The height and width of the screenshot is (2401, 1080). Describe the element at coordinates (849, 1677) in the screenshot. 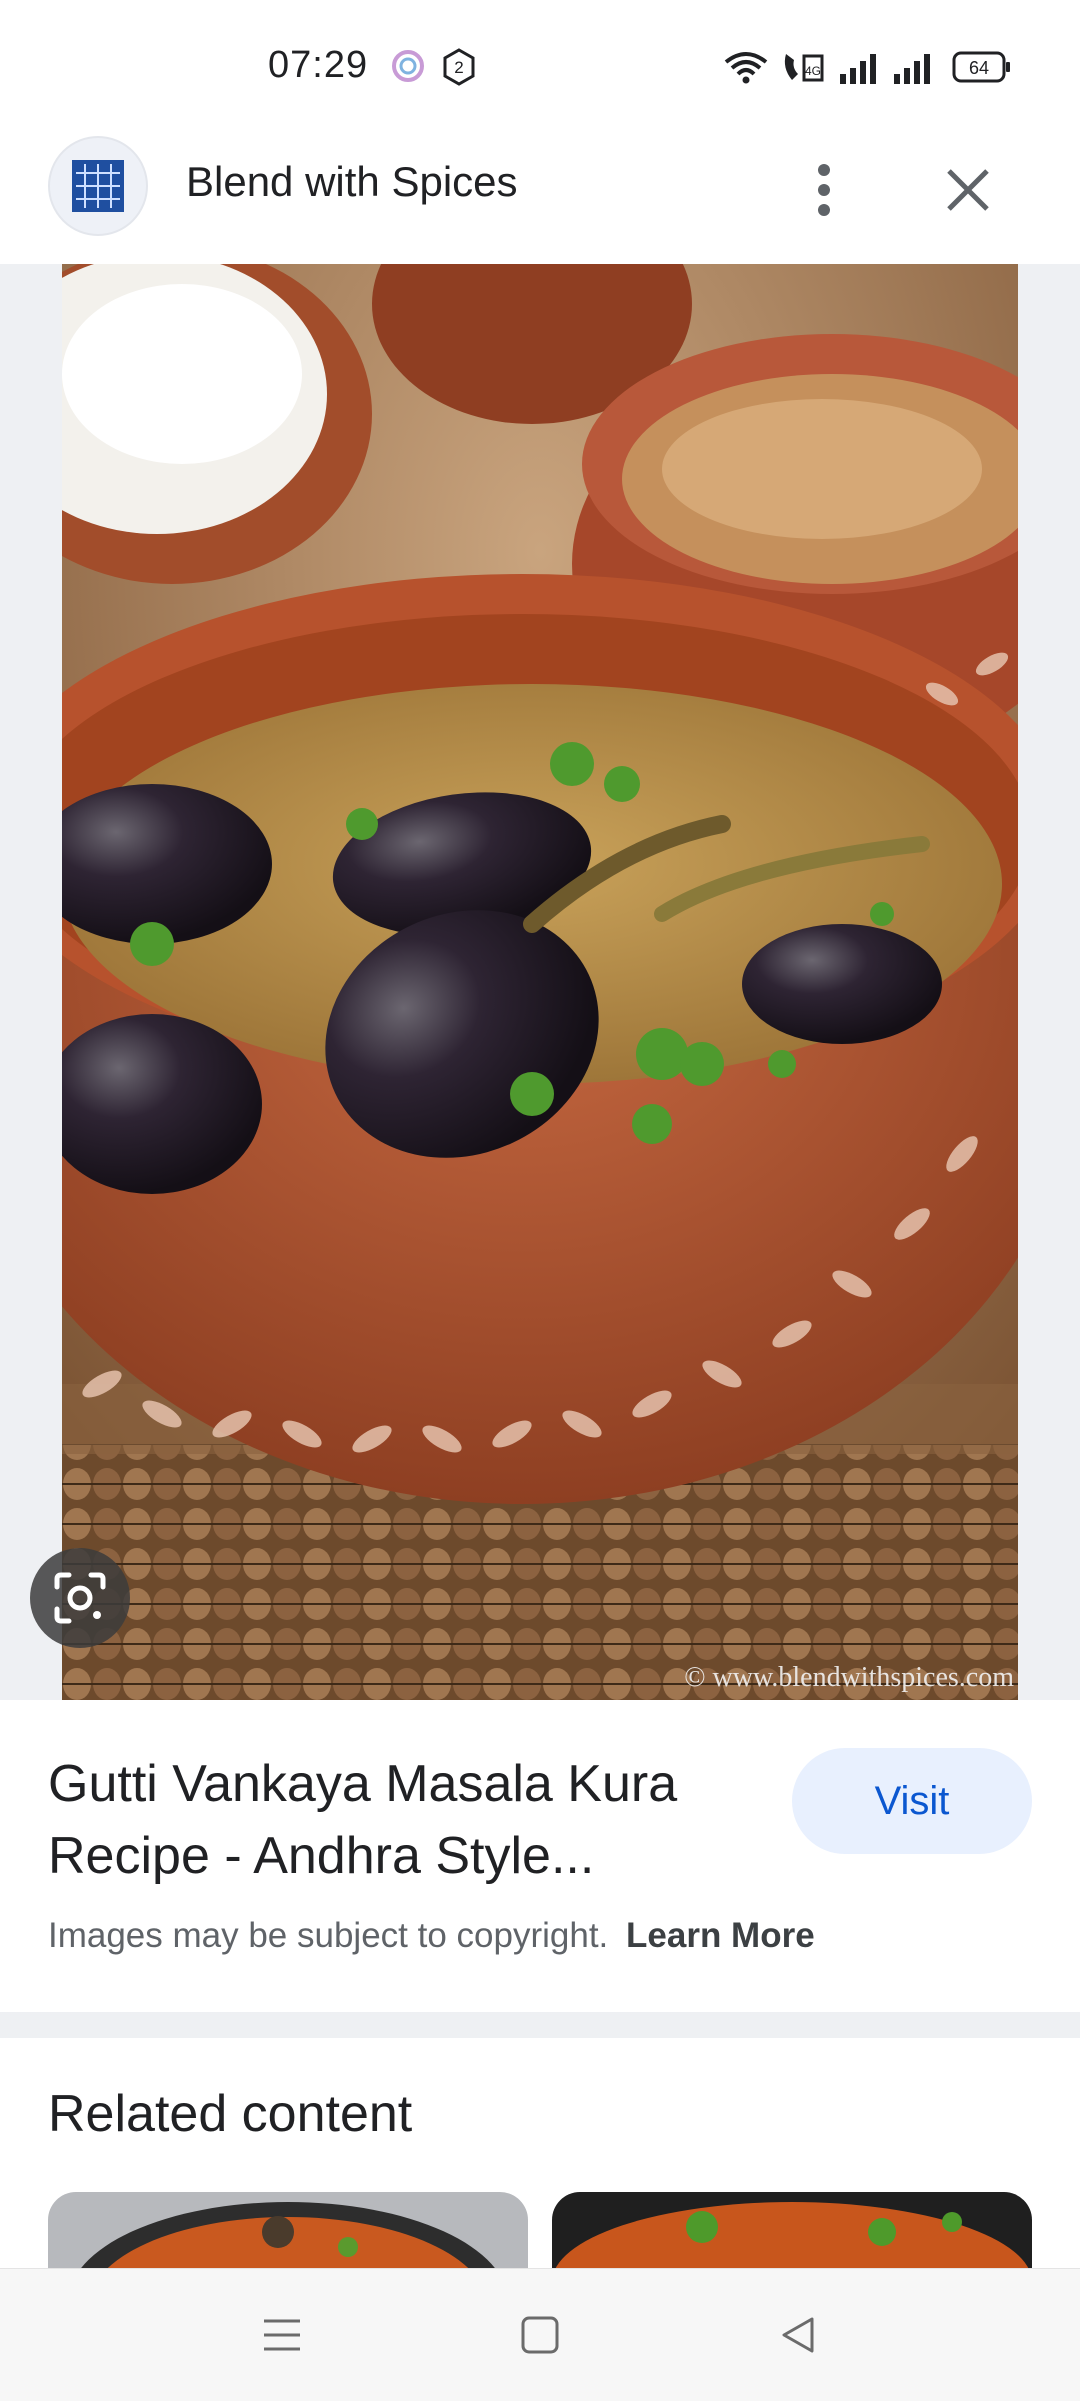

I see `image-watermark: © www.blendwithspices.com` at that location.